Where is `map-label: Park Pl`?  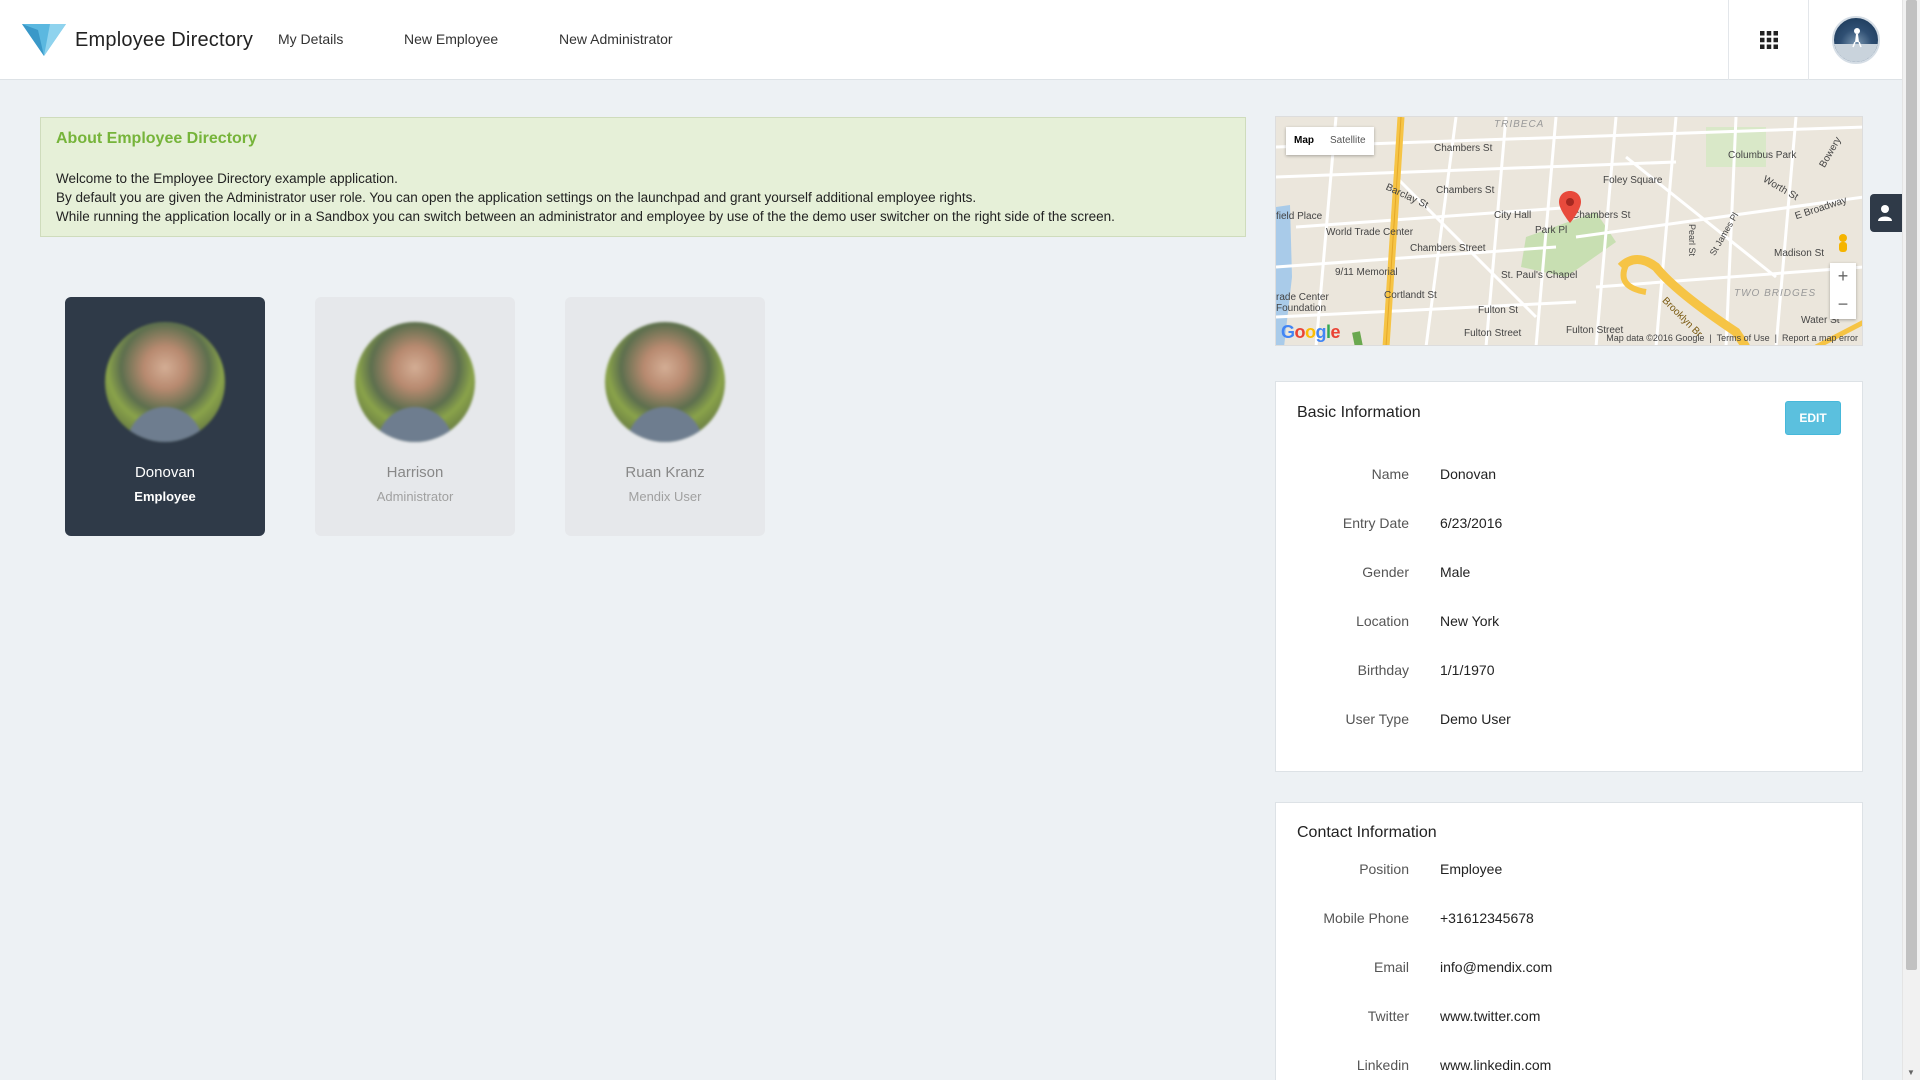
map-label: Park Pl is located at coordinates (1551, 230).